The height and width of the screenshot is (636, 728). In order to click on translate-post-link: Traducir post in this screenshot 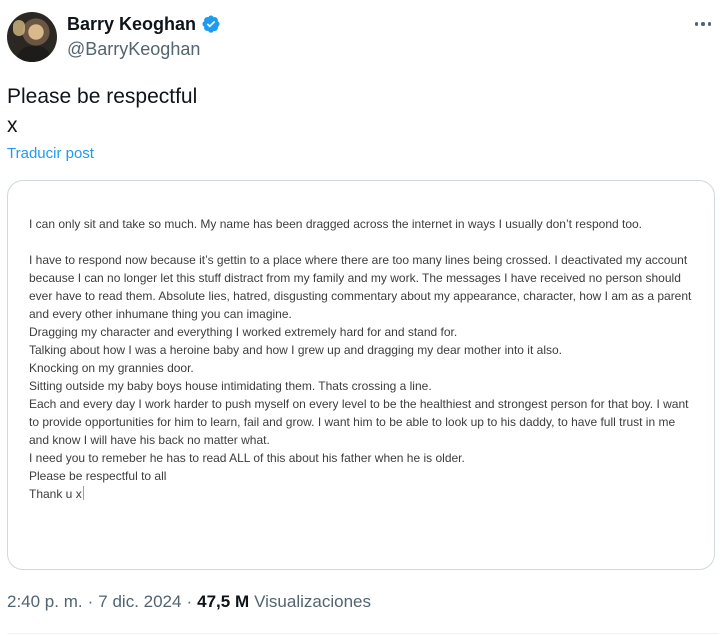, I will do `click(50, 153)`.